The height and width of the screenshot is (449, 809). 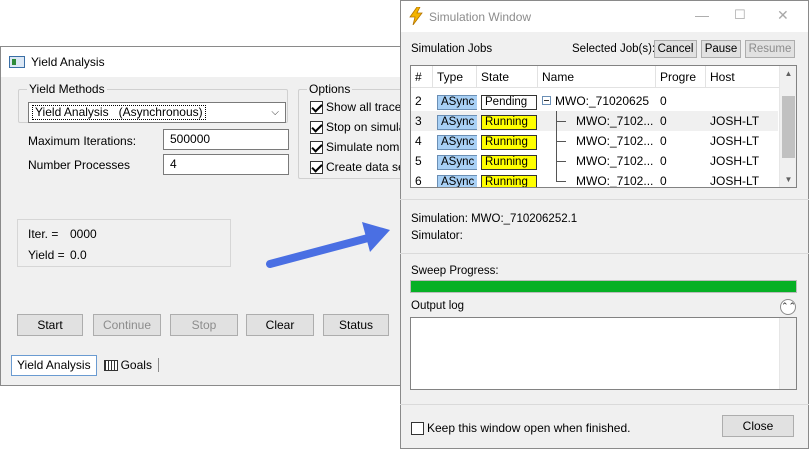 I want to click on yield-label: Yield =, so click(x=46, y=255).